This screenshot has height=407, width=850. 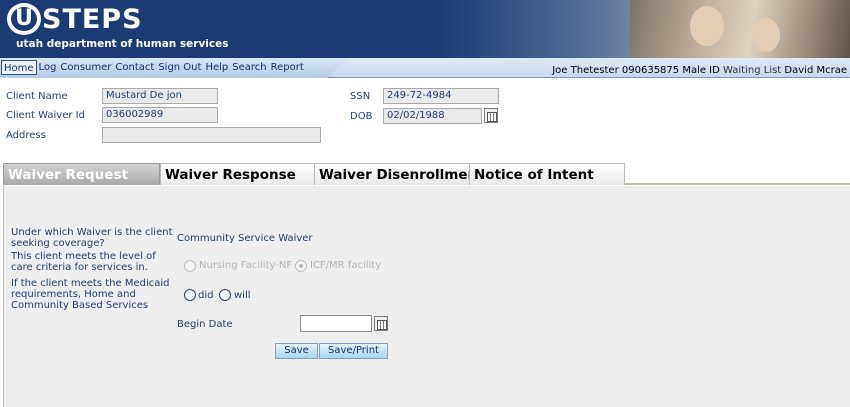 What do you see at coordinates (336, 323) in the screenshot?
I see `begin-date-input` at bounding box center [336, 323].